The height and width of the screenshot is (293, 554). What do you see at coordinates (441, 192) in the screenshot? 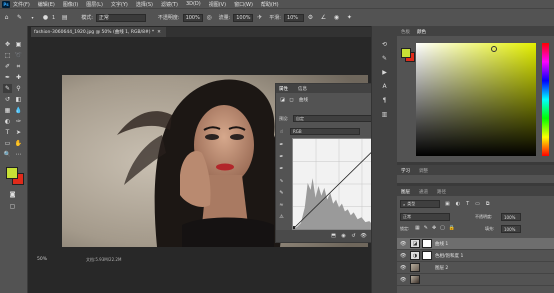
I see `tab-paths: 路径` at bounding box center [441, 192].